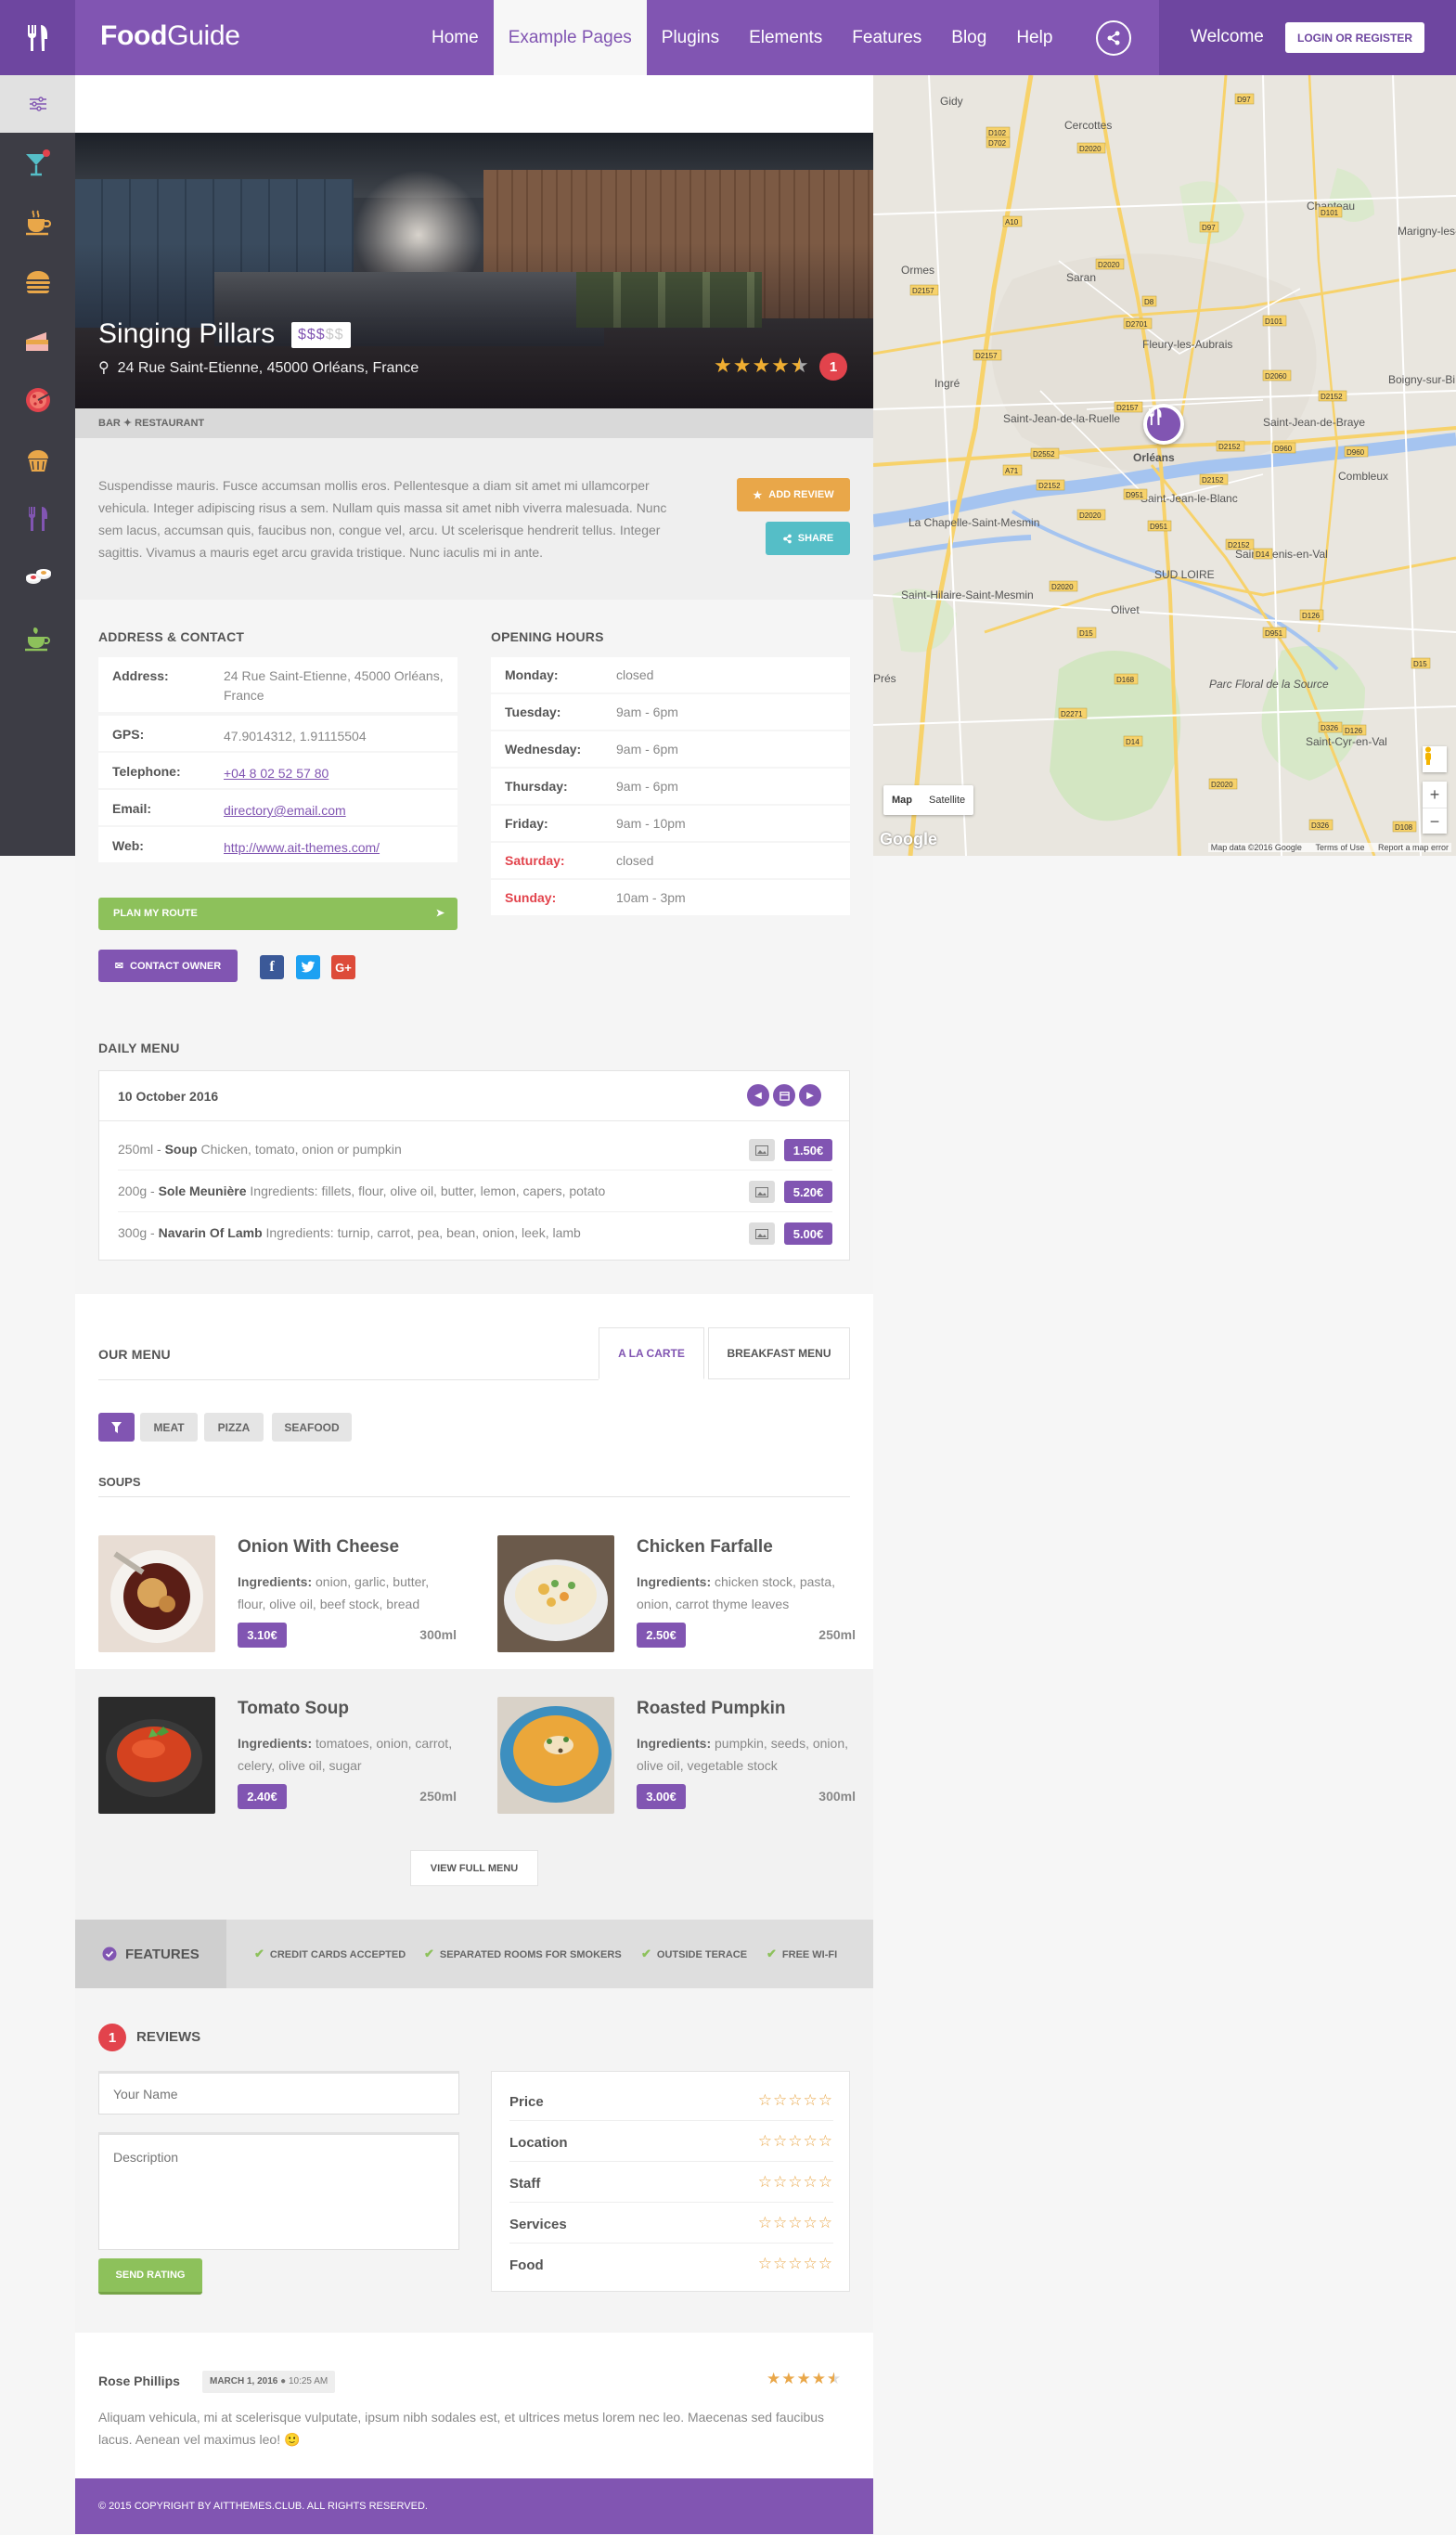 The height and width of the screenshot is (2535, 1456). What do you see at coordinates (37, 222) in the screenshot?
I see `category-coffee` at bounding box center [37, 222].